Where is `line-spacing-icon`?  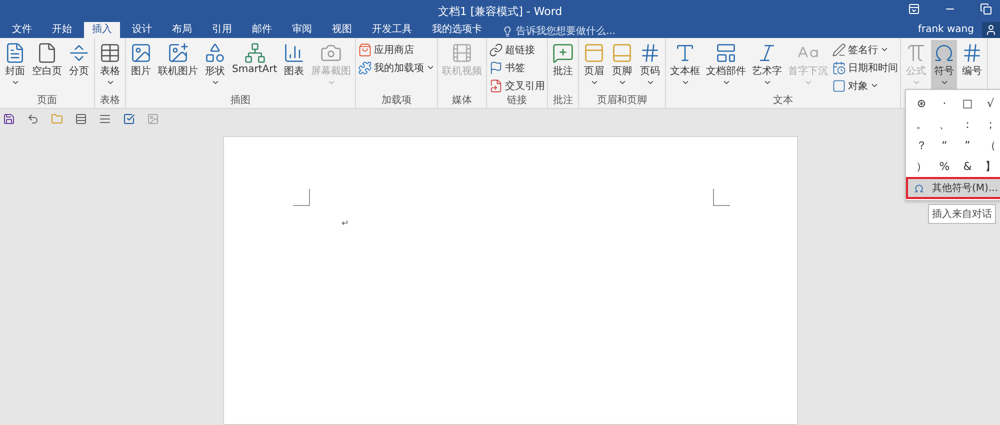 line-spacing-icon is located at coordinates (105, 118).